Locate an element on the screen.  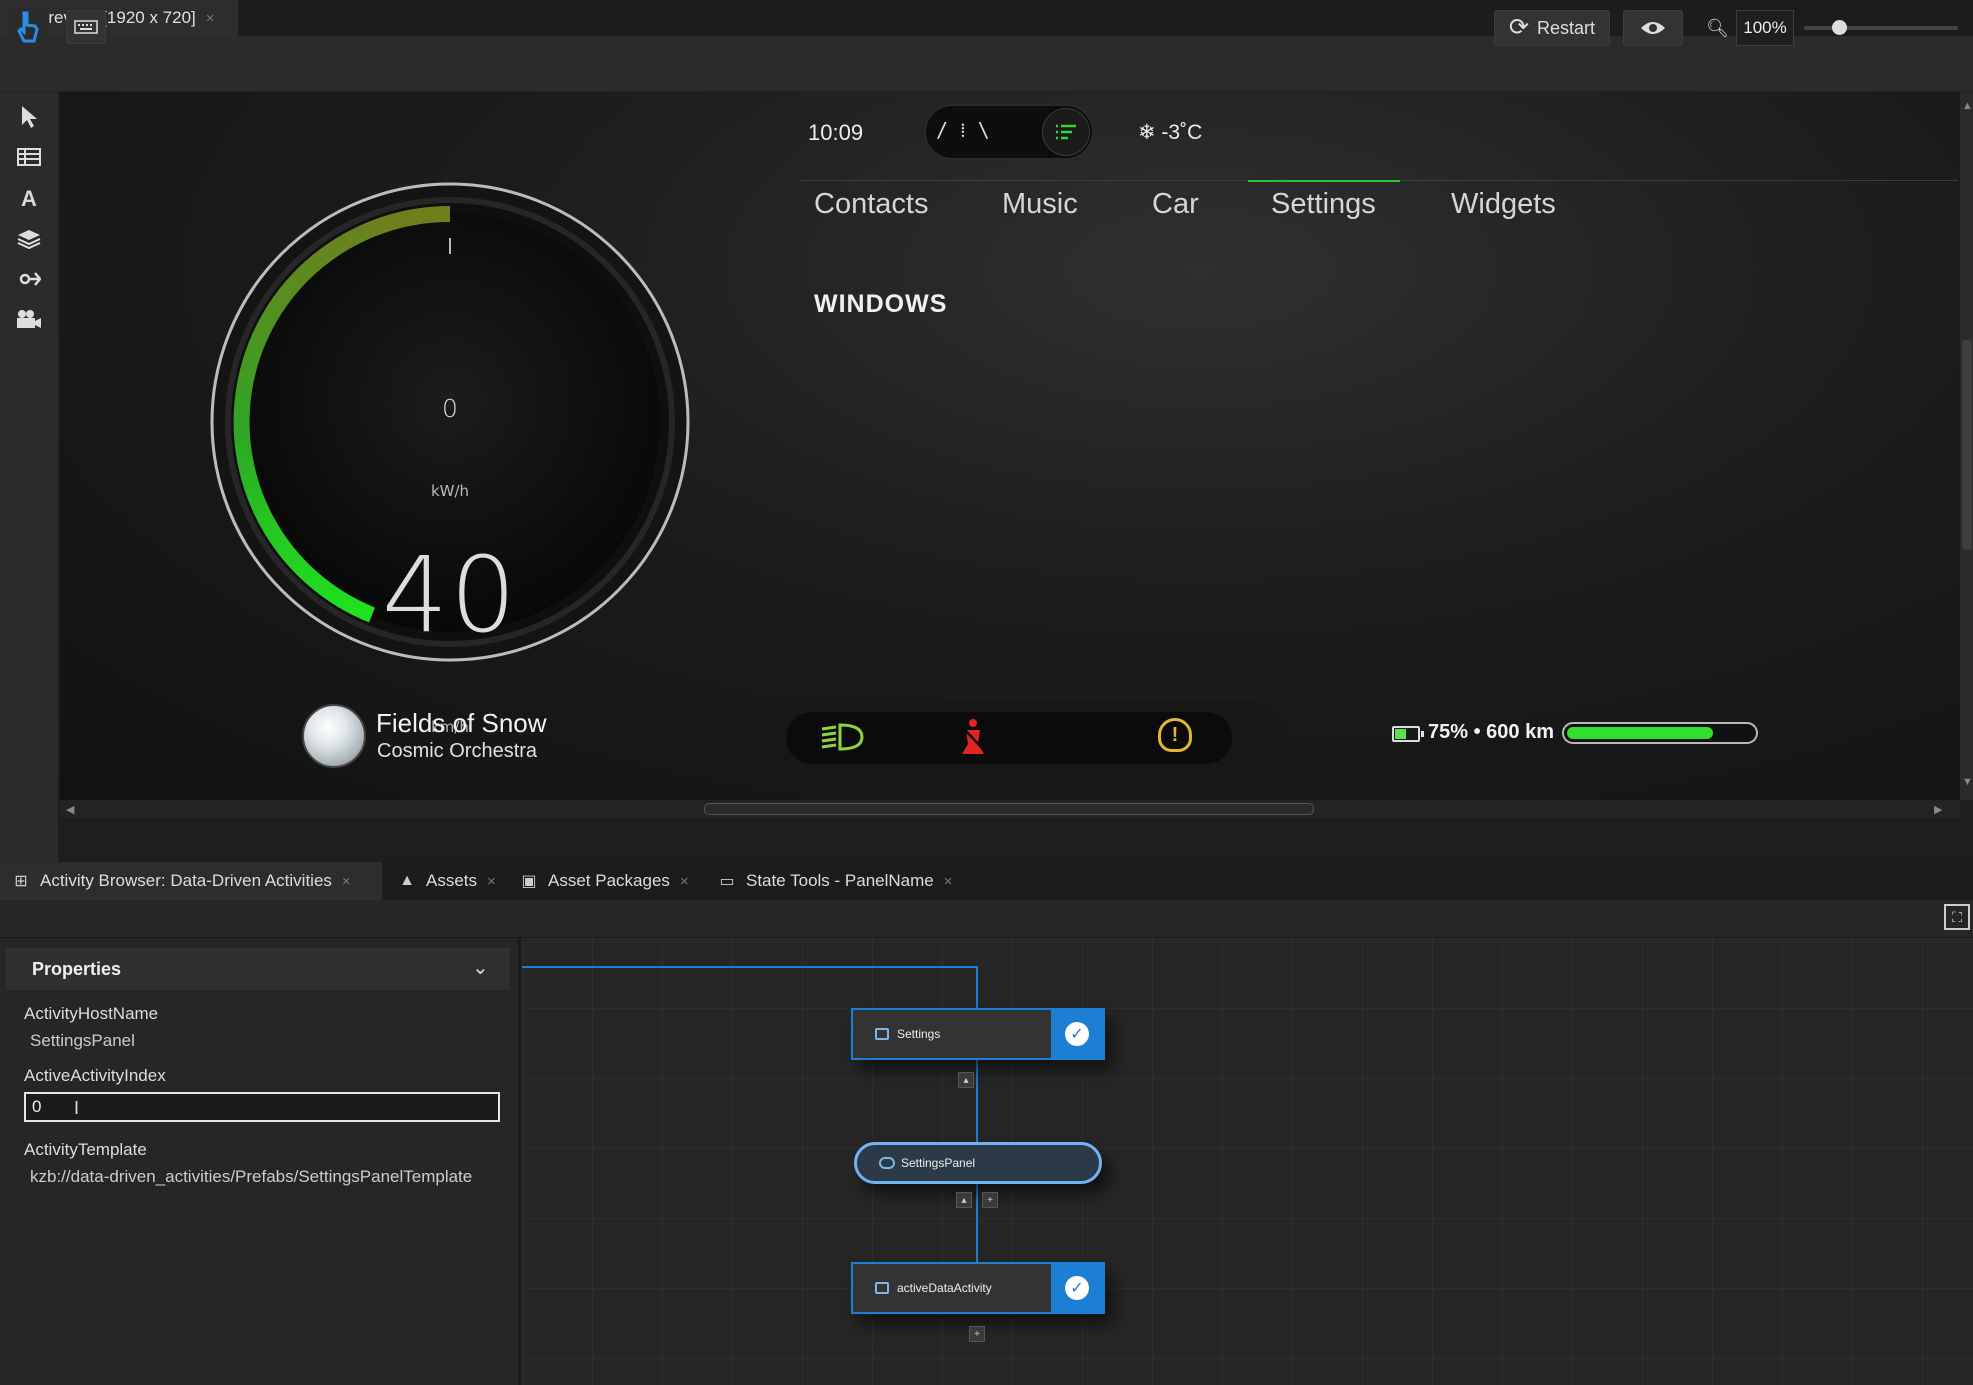
node-active-data-activity: activeDataActivity ✓ is located at coordinates (978, 1288).